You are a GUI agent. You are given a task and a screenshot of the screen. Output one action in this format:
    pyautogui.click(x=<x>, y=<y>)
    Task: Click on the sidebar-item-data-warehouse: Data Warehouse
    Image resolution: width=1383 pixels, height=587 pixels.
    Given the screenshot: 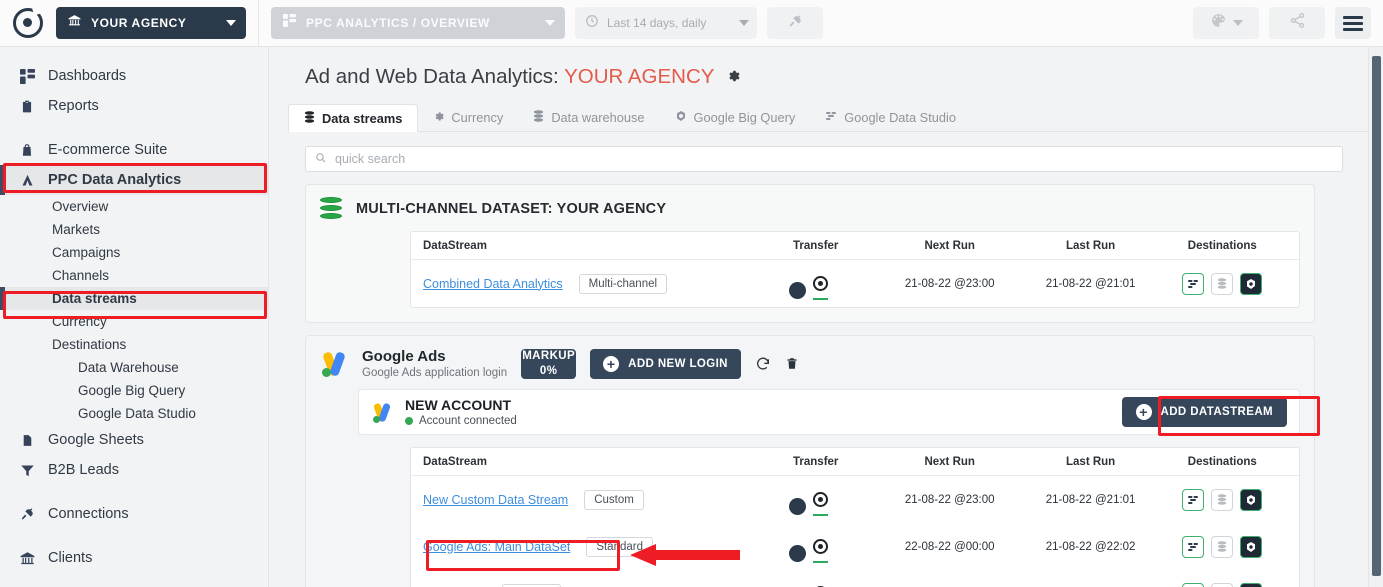 What is the action you would take?
    pyautogui.click(x=134, y=367)
    